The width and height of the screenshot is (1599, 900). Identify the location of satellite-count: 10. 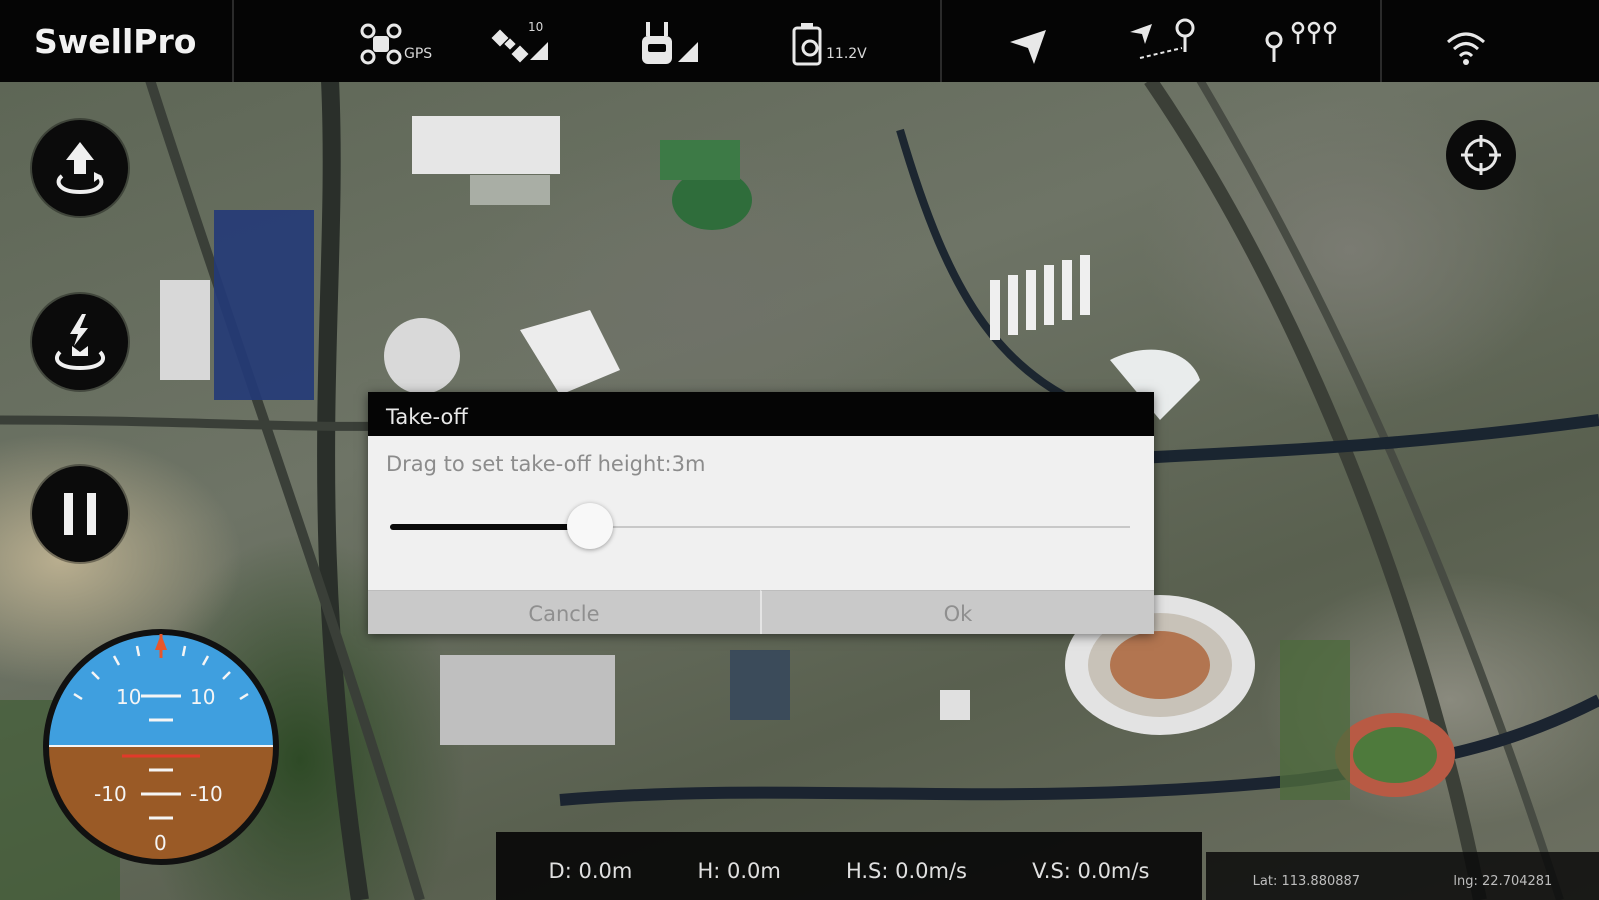
(536, 27).